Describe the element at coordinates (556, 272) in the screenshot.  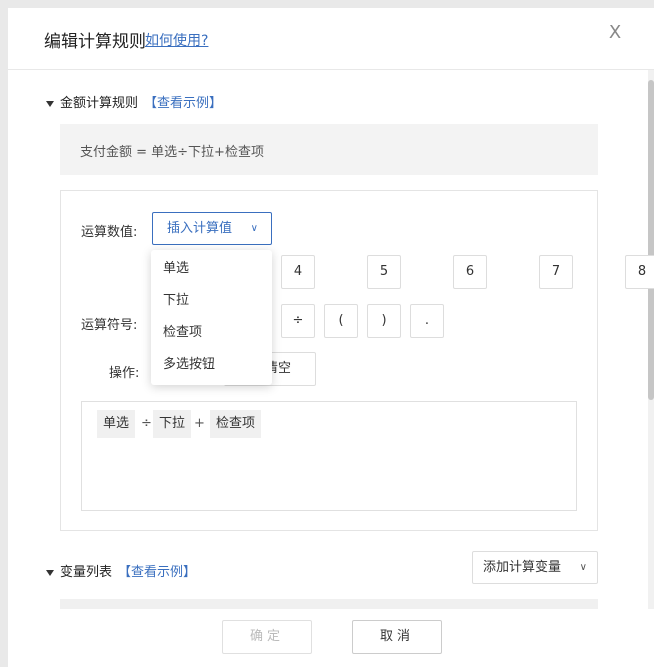
I see `number-key: 7` at that location.